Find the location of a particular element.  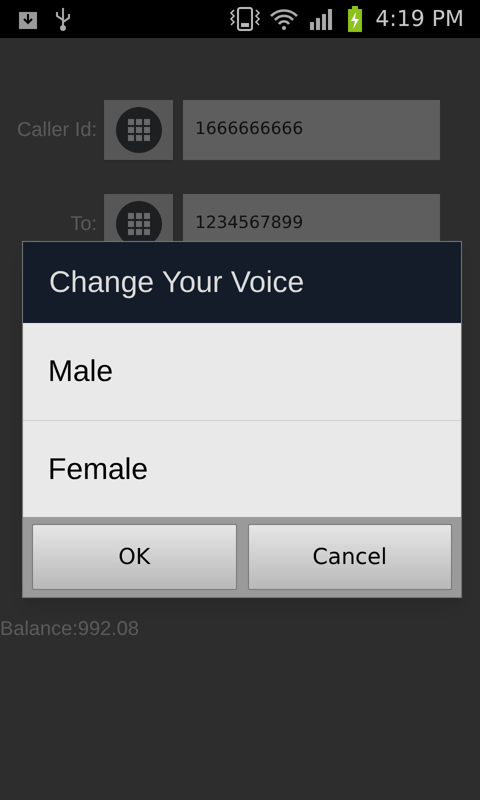

keypad-icon is located at coordinates (139, 130).